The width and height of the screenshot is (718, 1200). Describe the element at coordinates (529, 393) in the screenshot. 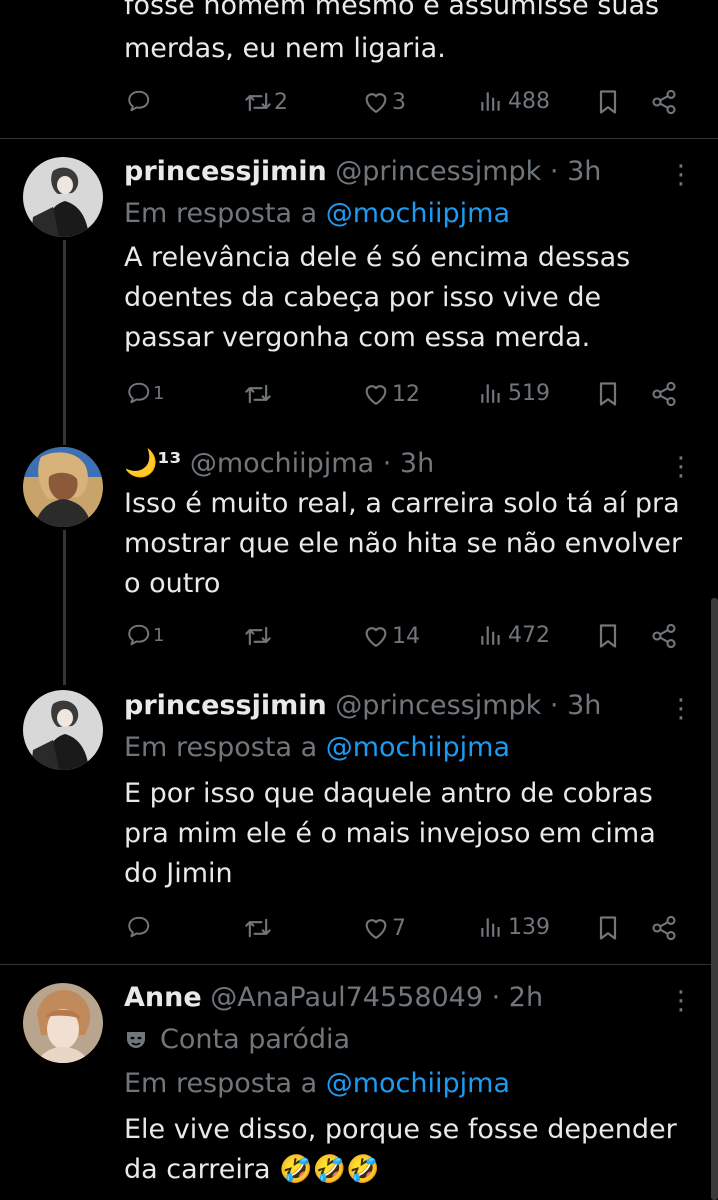

I see `views-count: 519` at that location.